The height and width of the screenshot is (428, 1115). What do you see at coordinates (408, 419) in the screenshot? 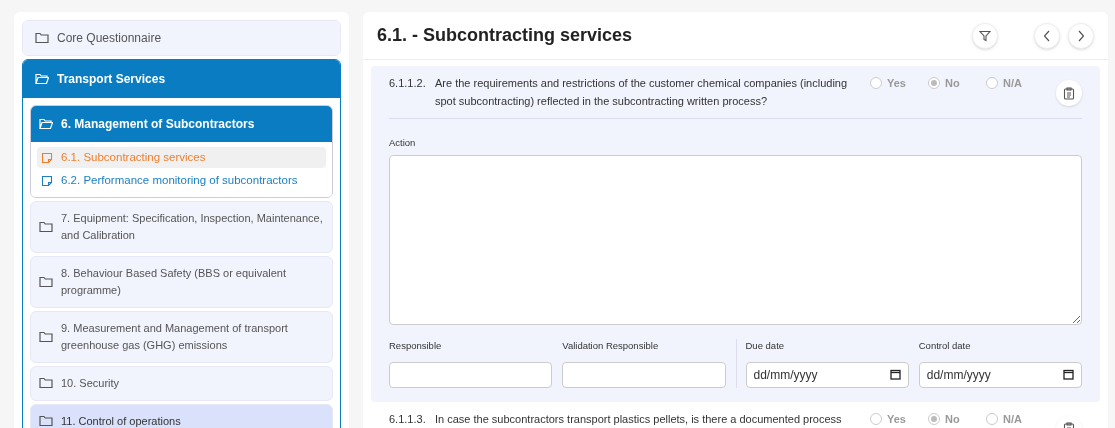
I see `question-number: 6.1.1.3.` at bounding box center [408, 419].